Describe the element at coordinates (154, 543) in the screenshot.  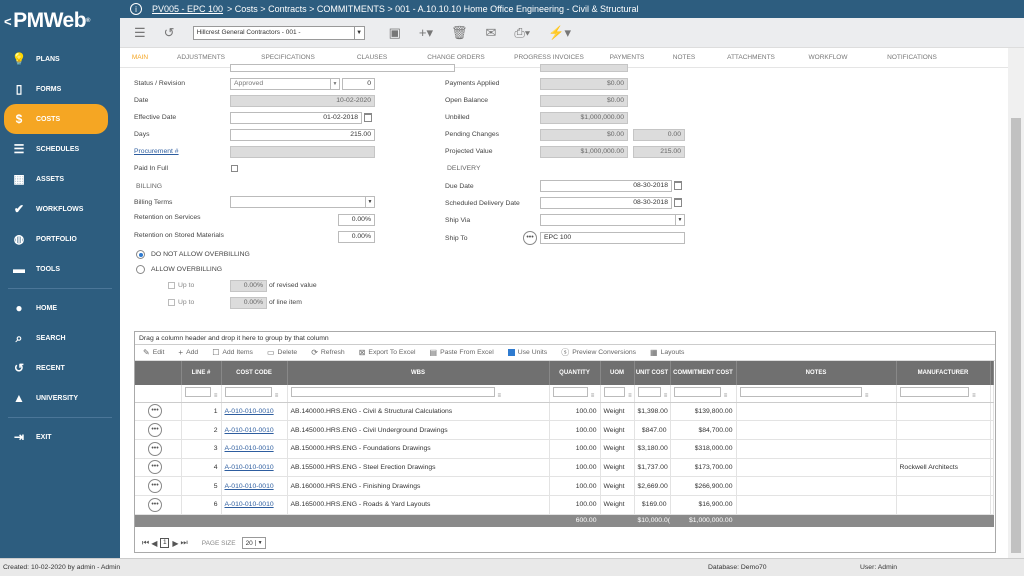
I see `prev-page-icon: ◀` at that location.